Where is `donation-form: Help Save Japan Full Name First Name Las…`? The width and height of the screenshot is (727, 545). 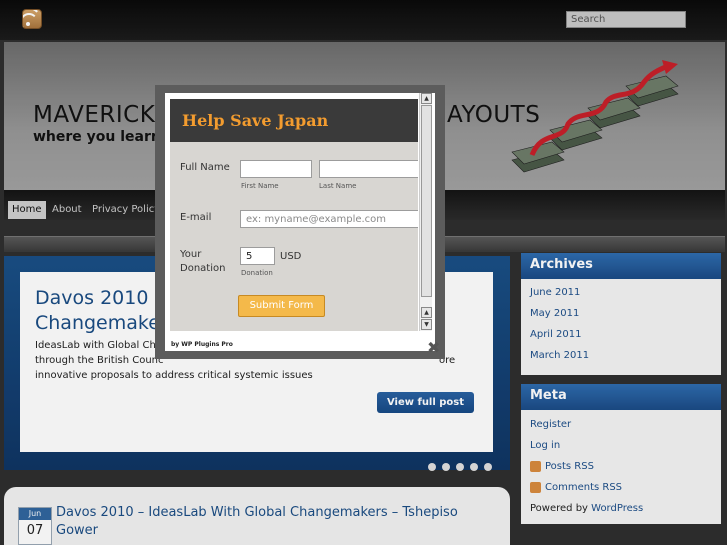
donation-form: Help Save Japan Full Name First Name Las… is located at coordinates (294, 215).